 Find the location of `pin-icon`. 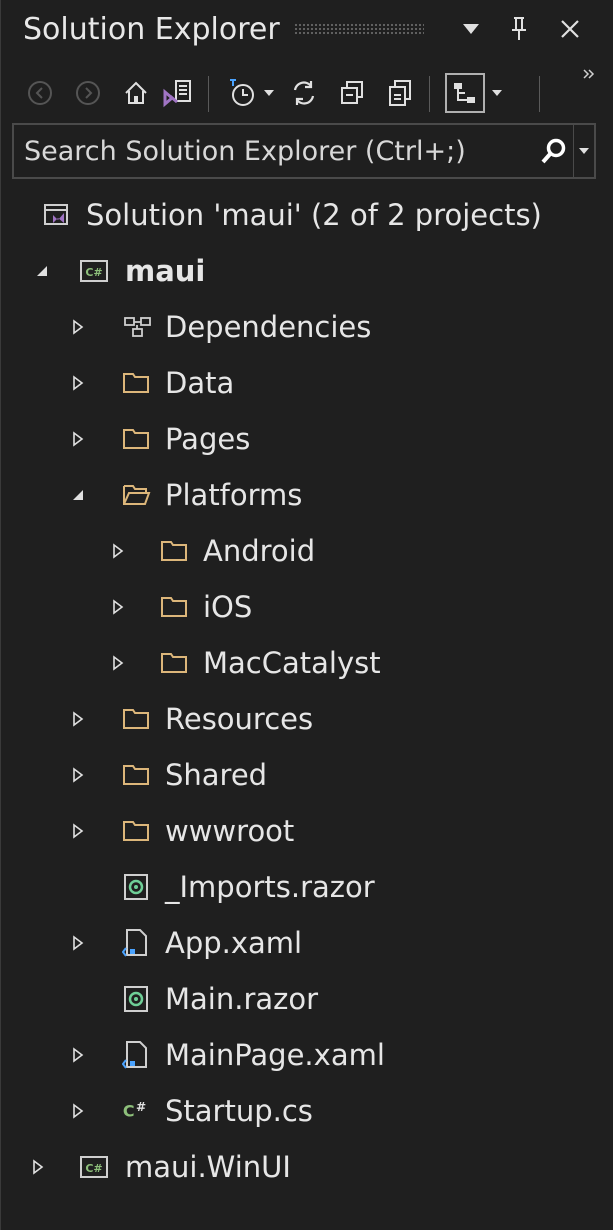

pin-icon is located at coordinates (519, 29).